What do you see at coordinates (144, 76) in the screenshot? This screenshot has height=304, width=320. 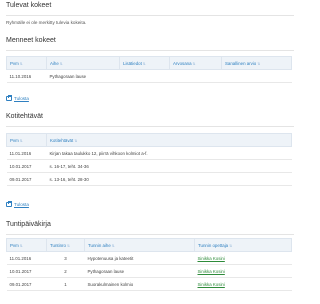 I see `cell-info` at bounding box center [144, 76].